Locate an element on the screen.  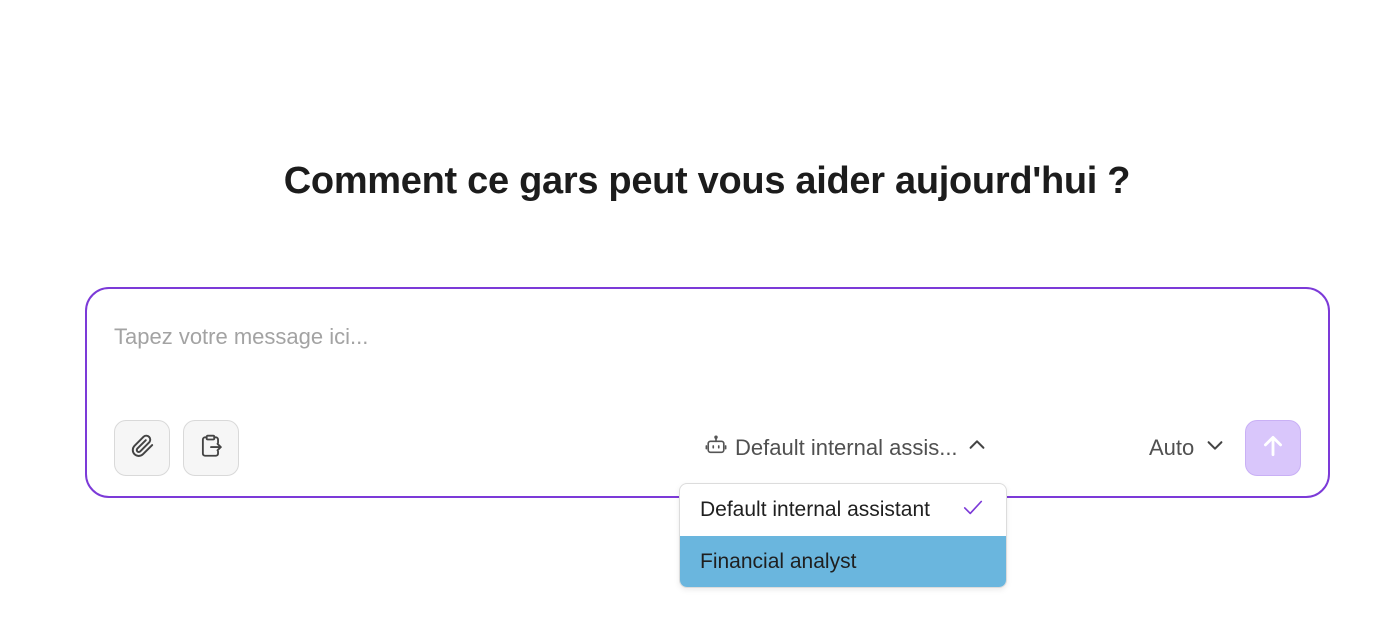
message-input is located at coordinates (664, 337).